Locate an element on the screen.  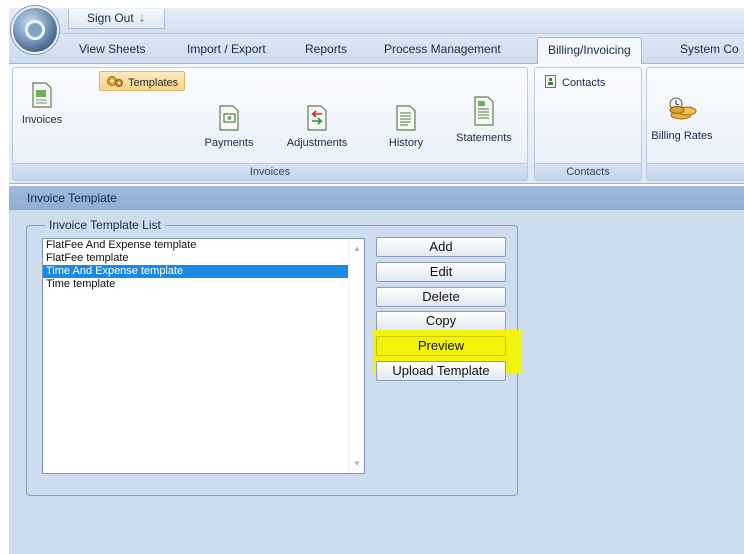
gears-icon is located at coordinates (115, 83).